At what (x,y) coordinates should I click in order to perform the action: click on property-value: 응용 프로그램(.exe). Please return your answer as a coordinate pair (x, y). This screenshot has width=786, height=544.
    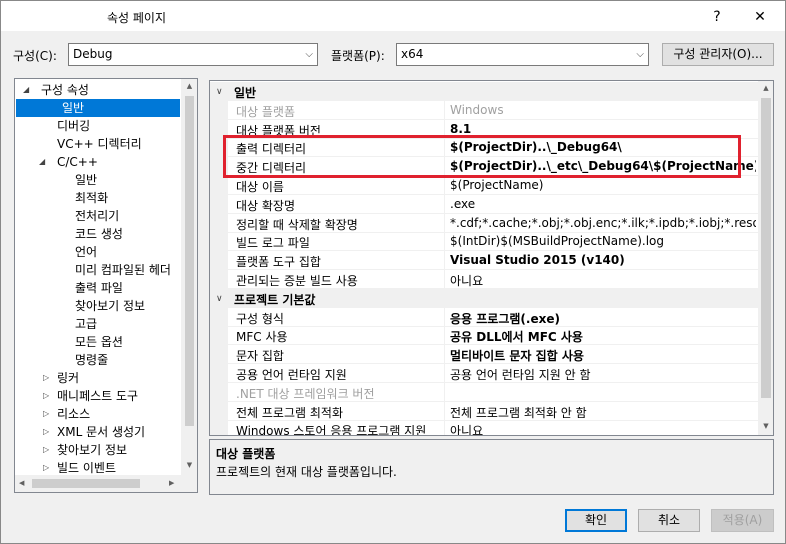
    Looking at the image, I should click on (603, 318).